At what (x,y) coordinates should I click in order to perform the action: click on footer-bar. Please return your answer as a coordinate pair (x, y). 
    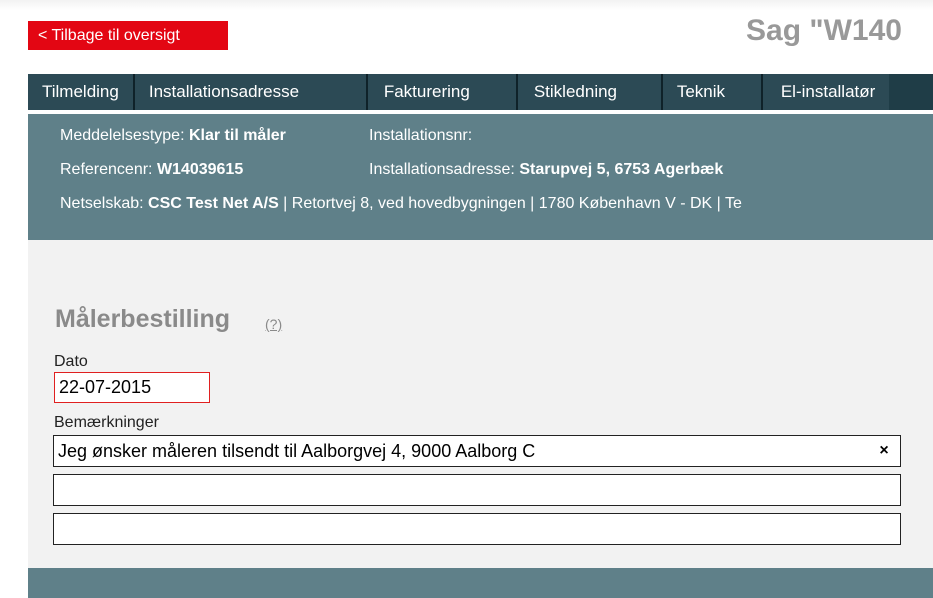
    Looking at the image, I should click on (480, 583).